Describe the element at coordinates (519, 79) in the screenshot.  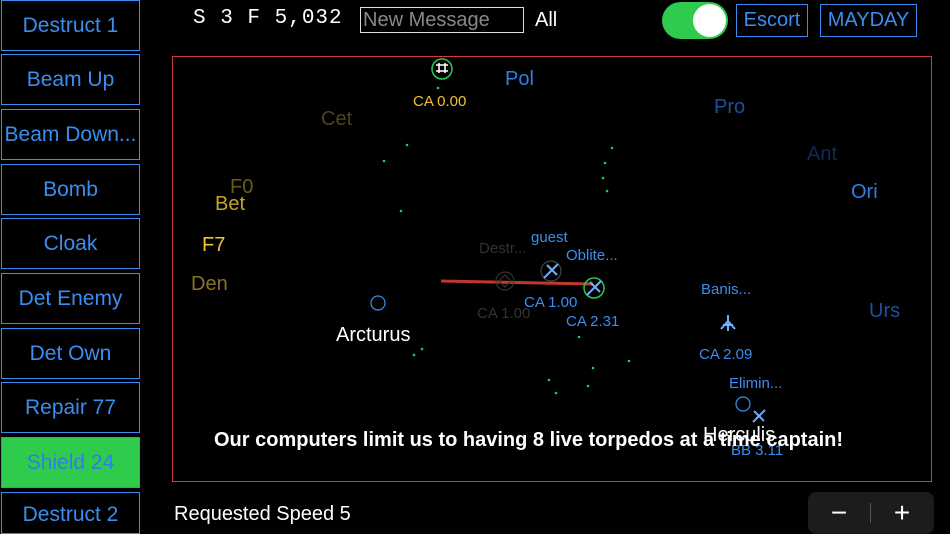
I see `star-label-pol: Pol` at that location.